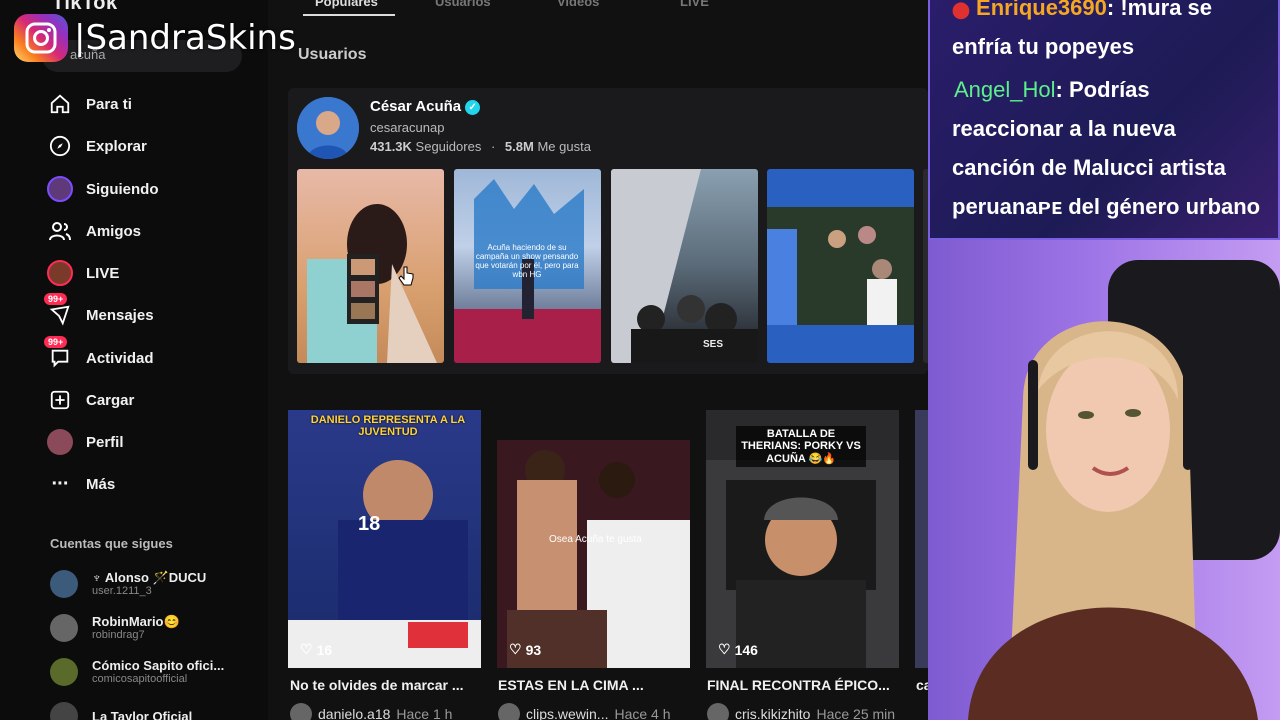  Describe the element at coordinates (101, 484) in the screenshot. I see `nav-label: Más` at that location.